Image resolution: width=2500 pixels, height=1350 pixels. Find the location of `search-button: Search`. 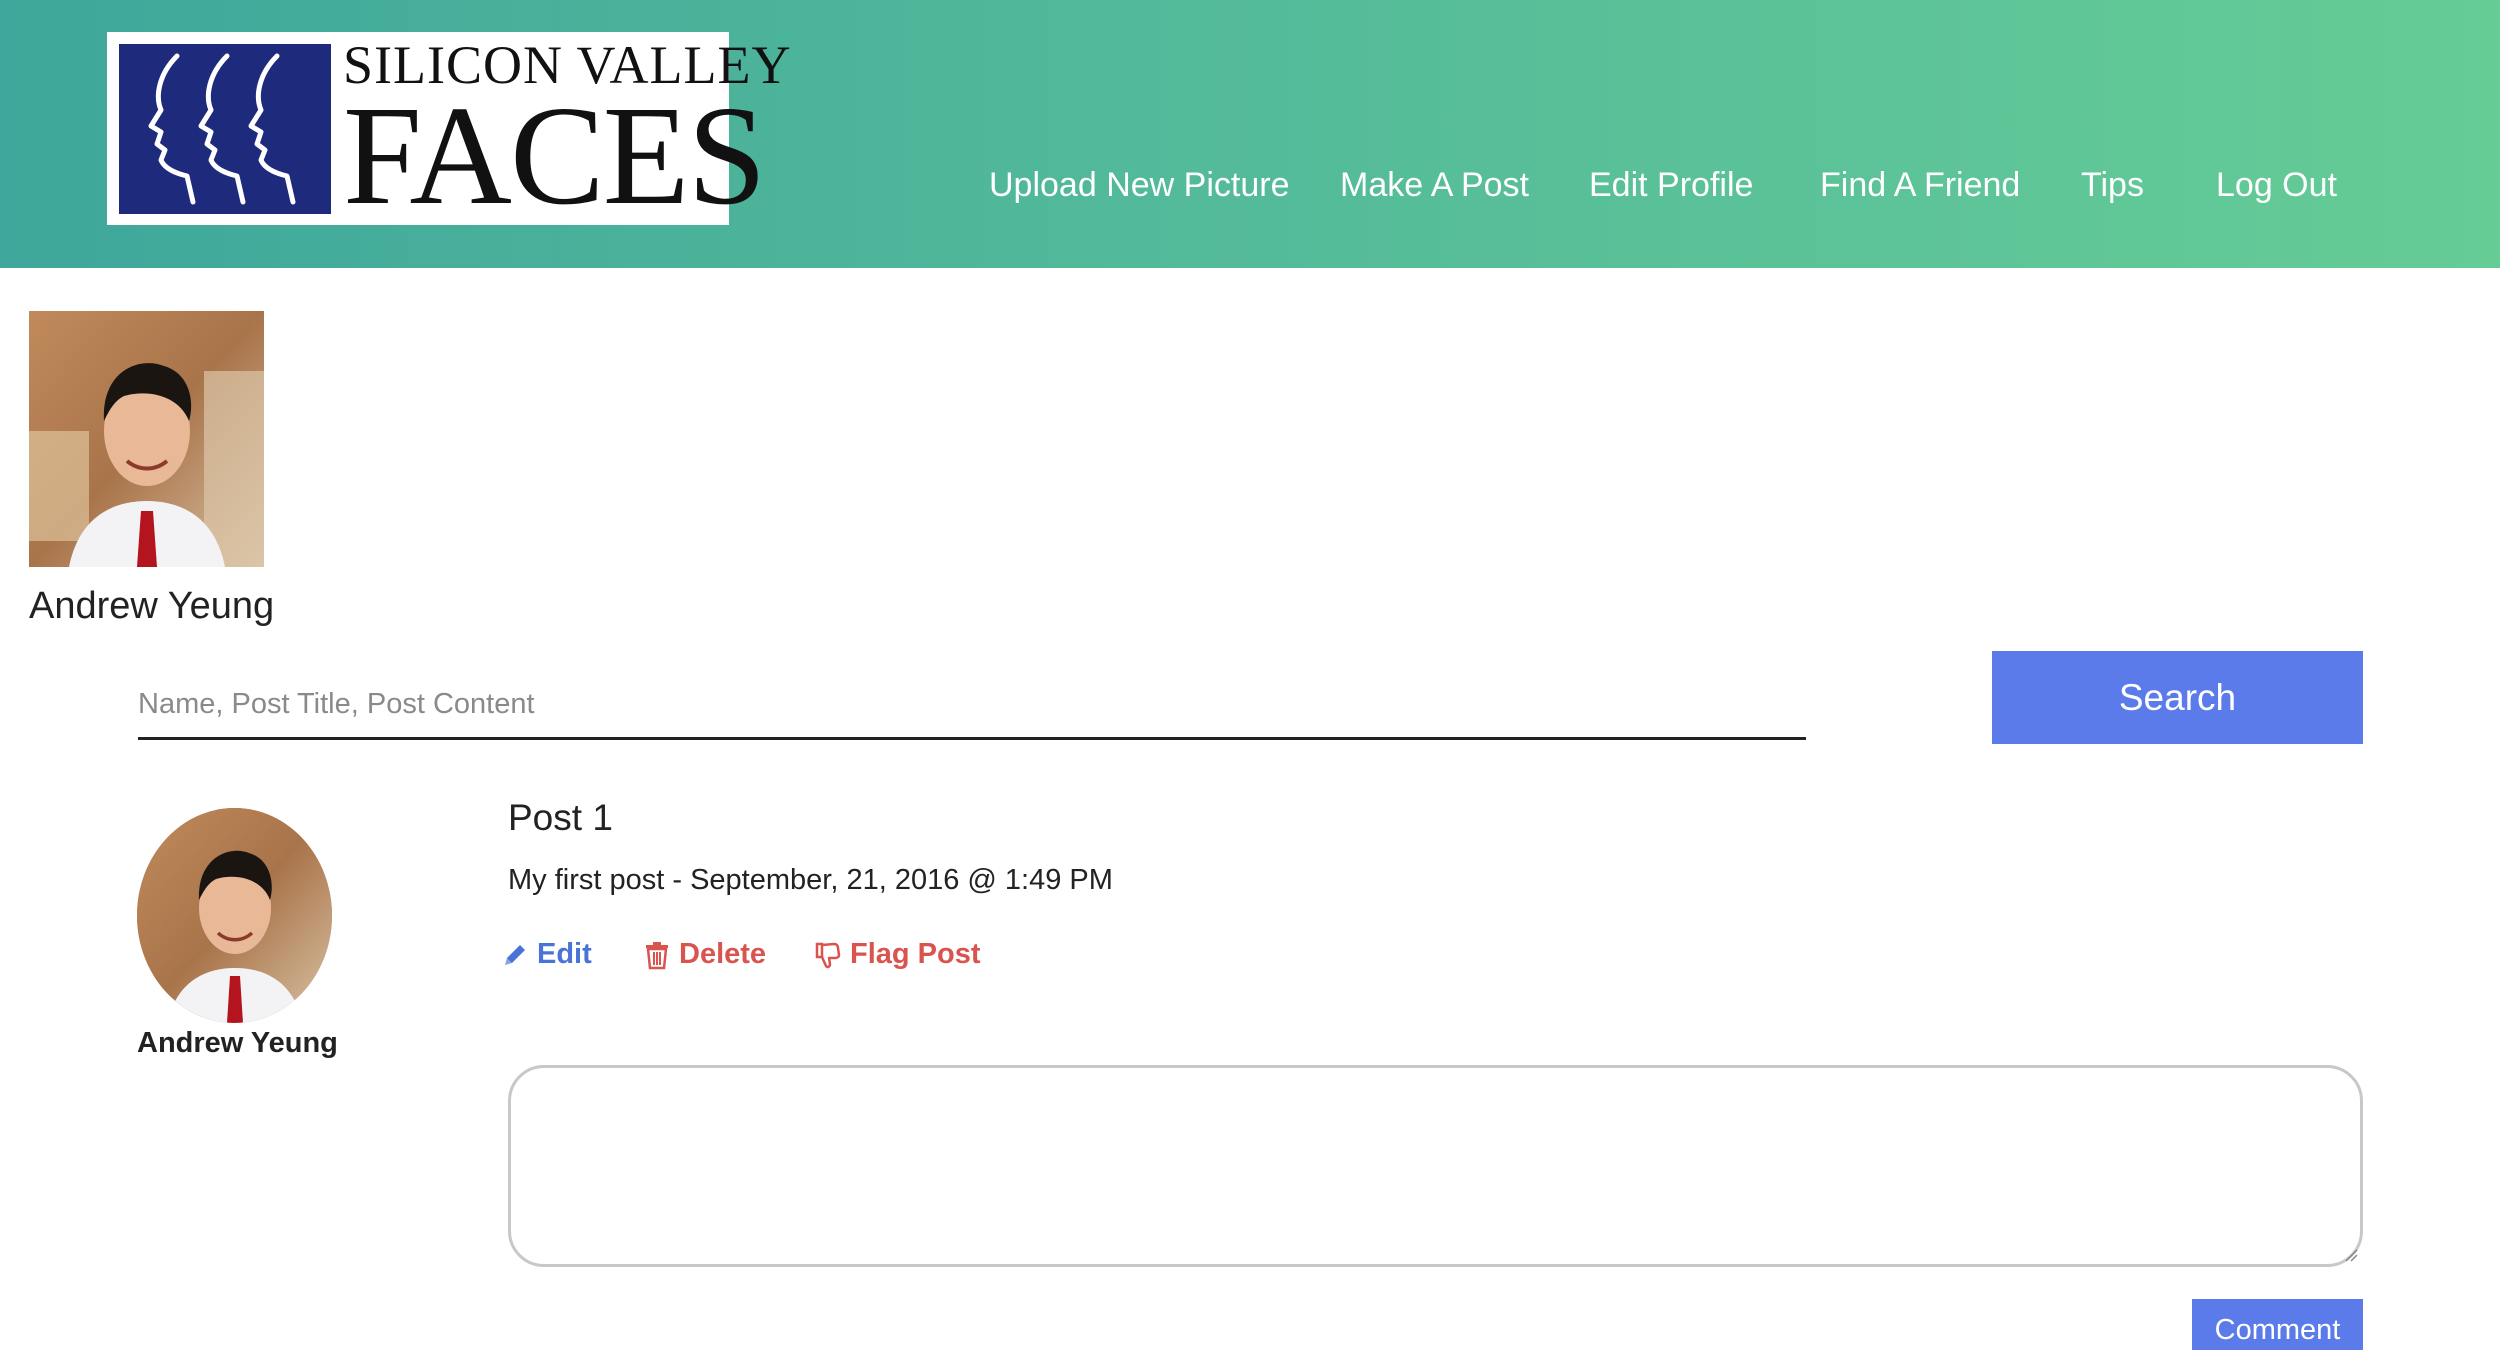

search-button: Search is located at coordinates (2177, 697).